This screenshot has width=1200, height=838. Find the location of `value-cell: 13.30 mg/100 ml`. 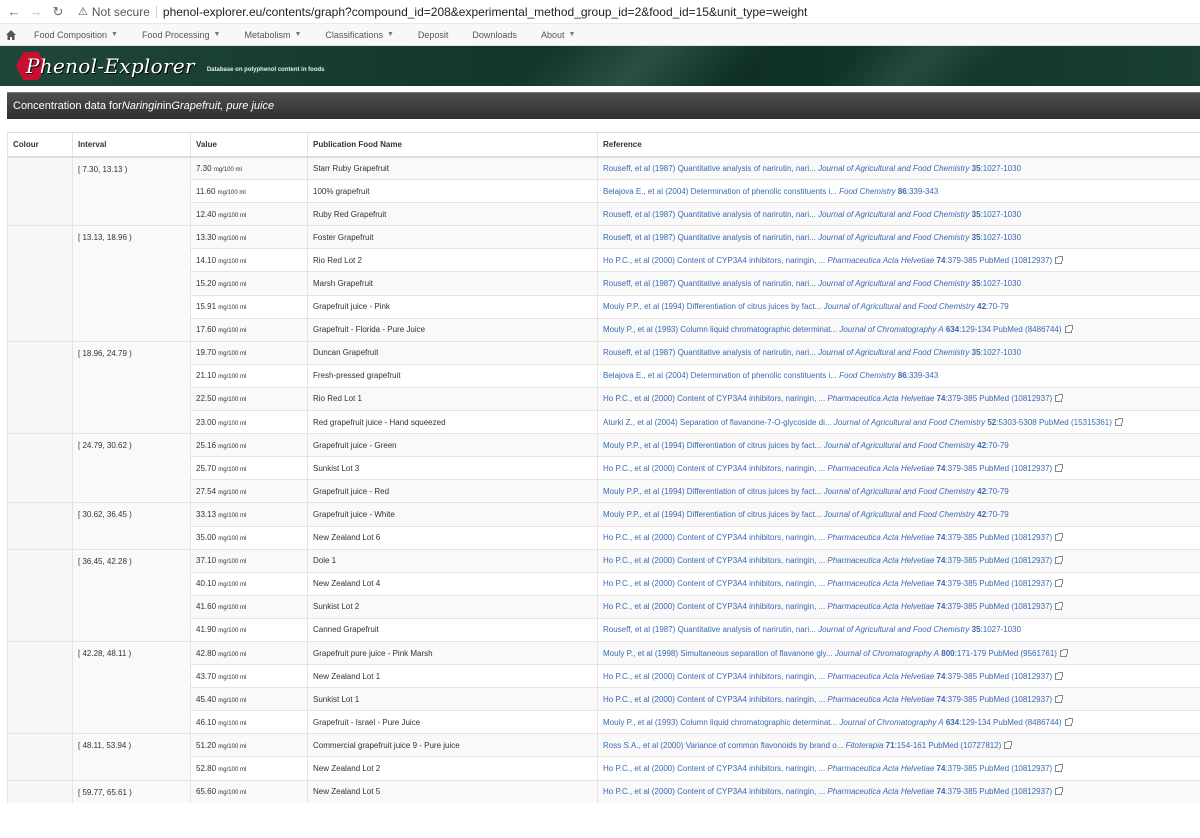

value-cell: 13.30 mg/100 ml is located at coordinates (249, 237).